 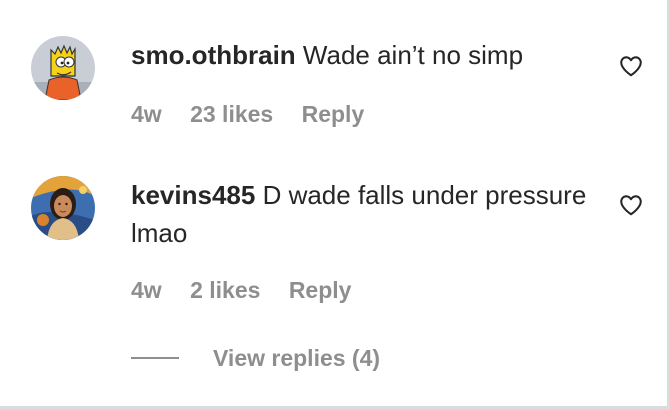 I want to click on replies-divider-line, so click(x=155, y=358).